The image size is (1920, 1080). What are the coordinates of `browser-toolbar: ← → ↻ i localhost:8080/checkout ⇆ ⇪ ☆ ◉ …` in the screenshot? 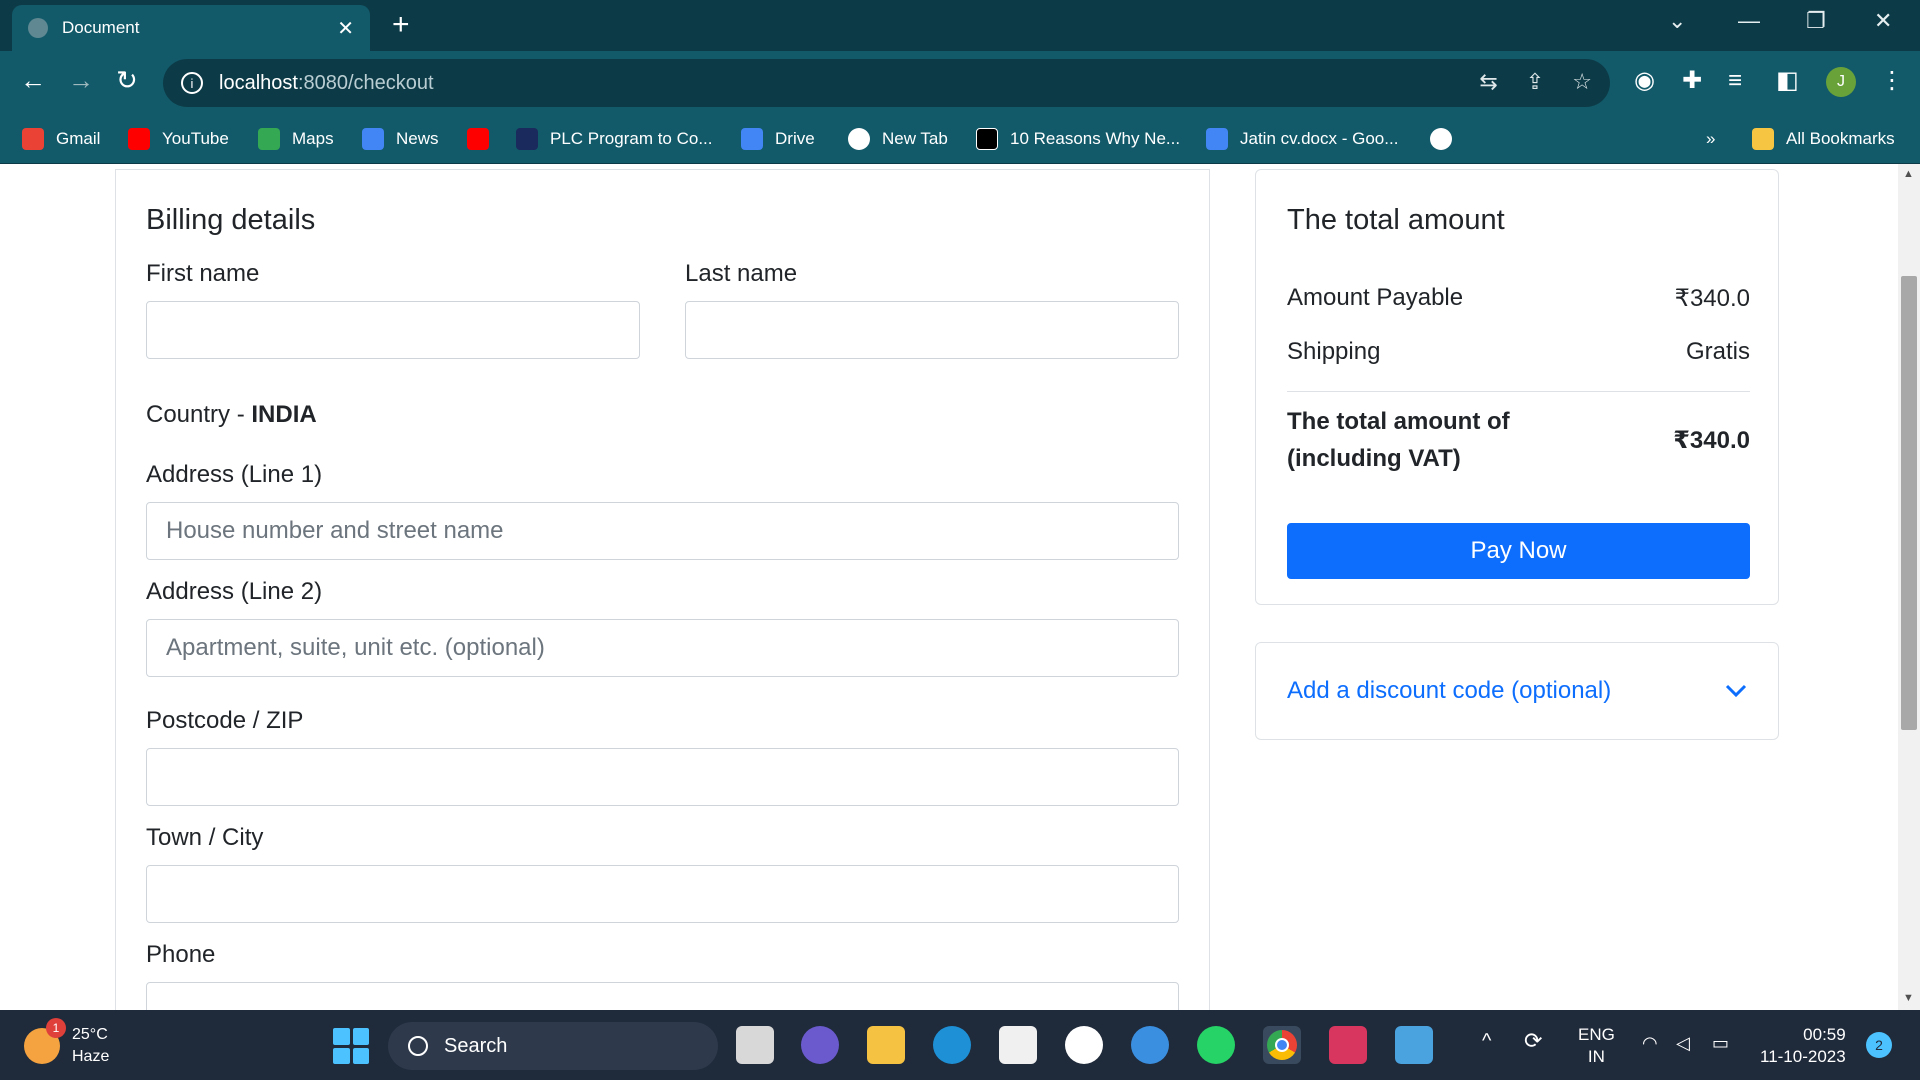 It's located at (960, 82).